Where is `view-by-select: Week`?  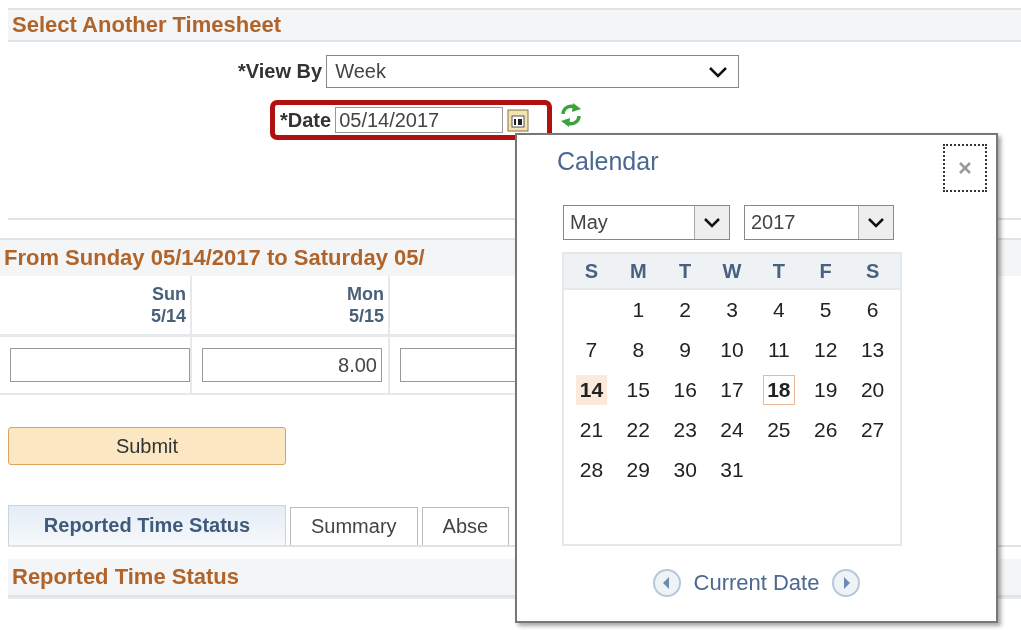
view-by-select: Week is located at coordinates (533, 71).